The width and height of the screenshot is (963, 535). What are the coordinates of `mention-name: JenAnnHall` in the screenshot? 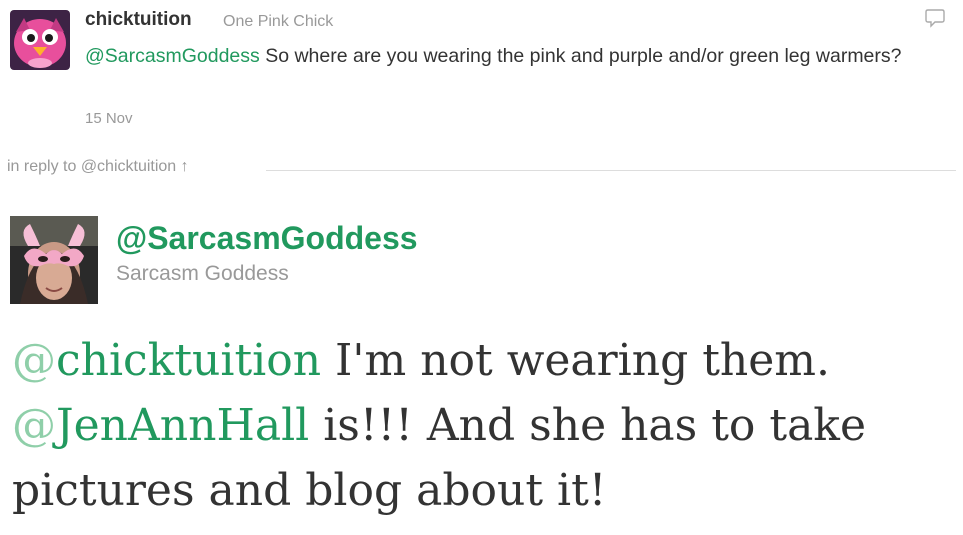 It's located at (183, 425).